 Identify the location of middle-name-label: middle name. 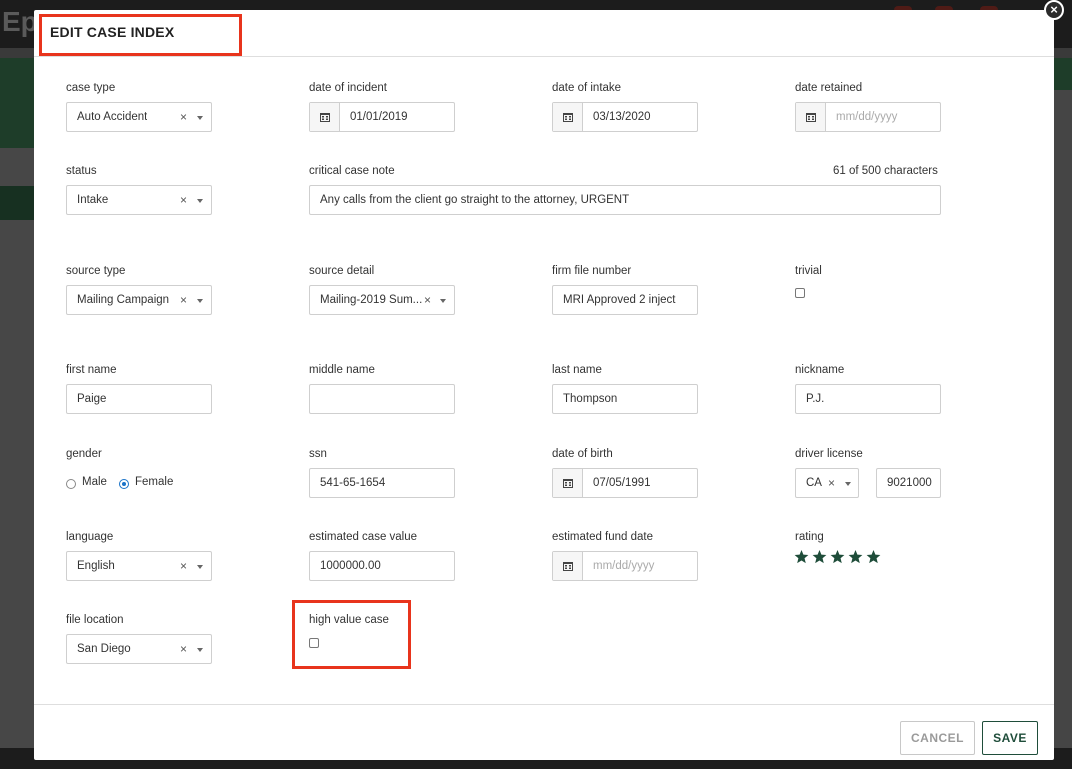
(342, 370).